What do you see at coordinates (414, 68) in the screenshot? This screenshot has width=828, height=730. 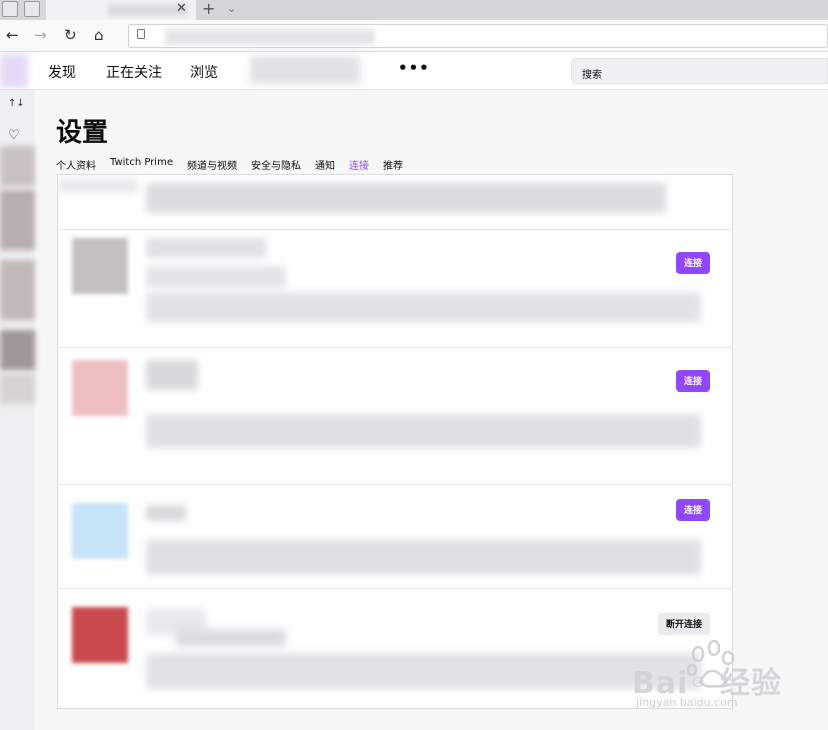 I see `more-icon: •••` at bounding box center [414, 68].